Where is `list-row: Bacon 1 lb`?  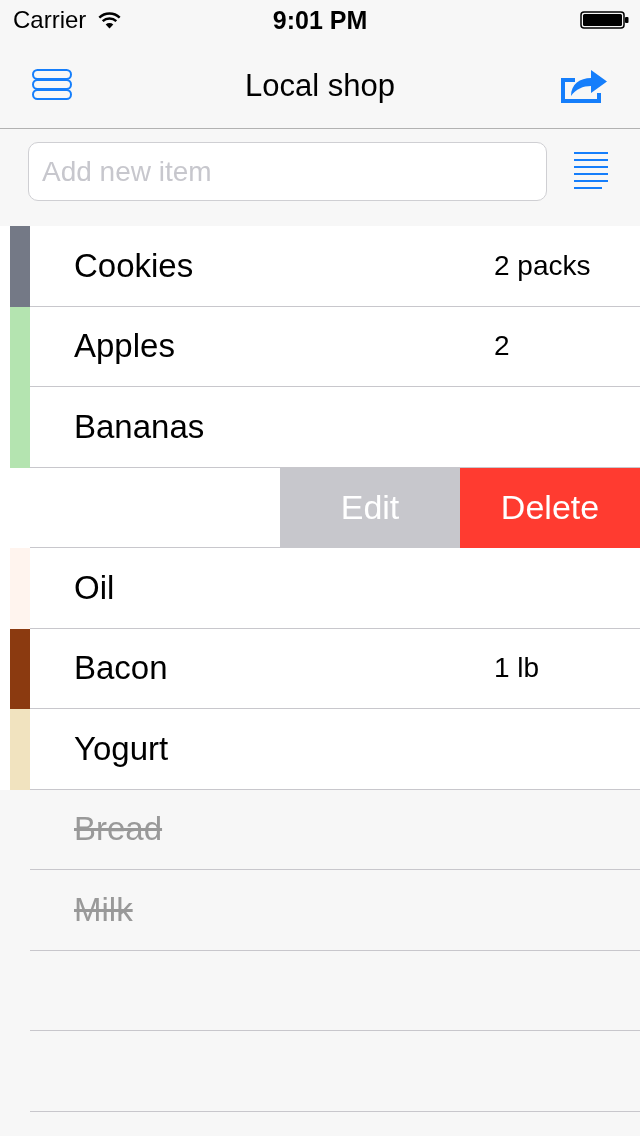
list-row: Bacon 1 lb is located at coordinates (320, 668).